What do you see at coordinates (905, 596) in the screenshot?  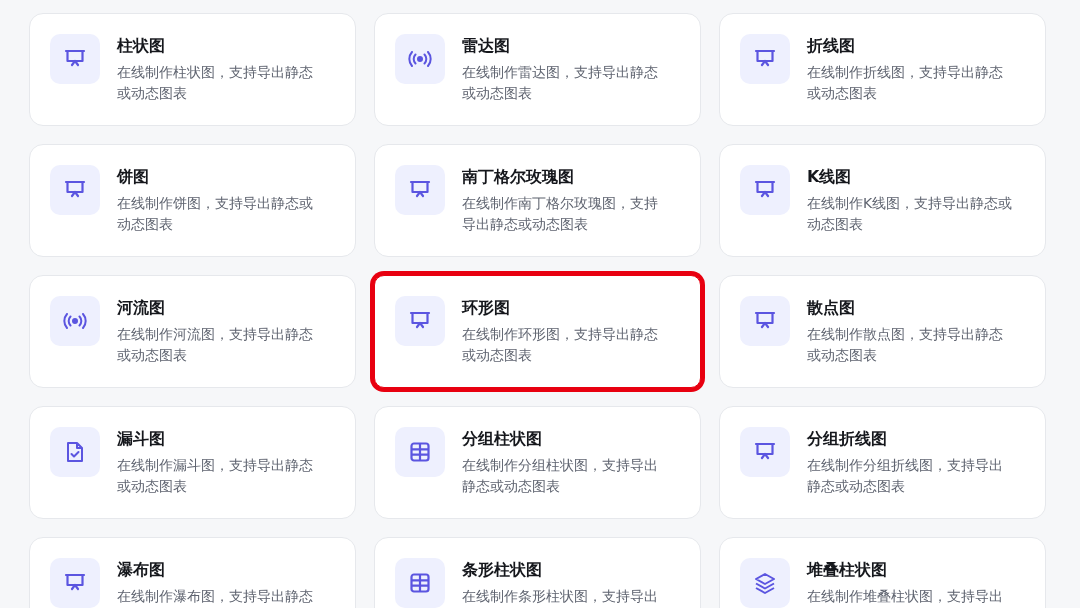 I see `card-description: 在线制作堆叠柱状图，支持导出` at bounding box center [905, 596].